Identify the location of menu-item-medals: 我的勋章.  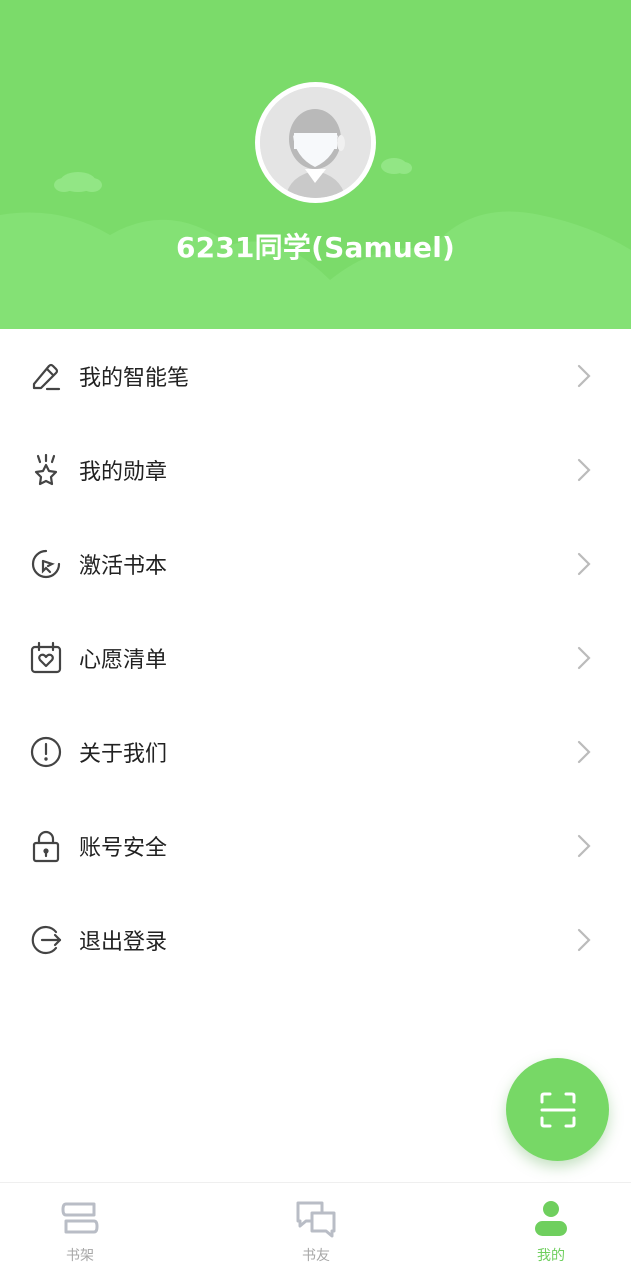
(315, 470).